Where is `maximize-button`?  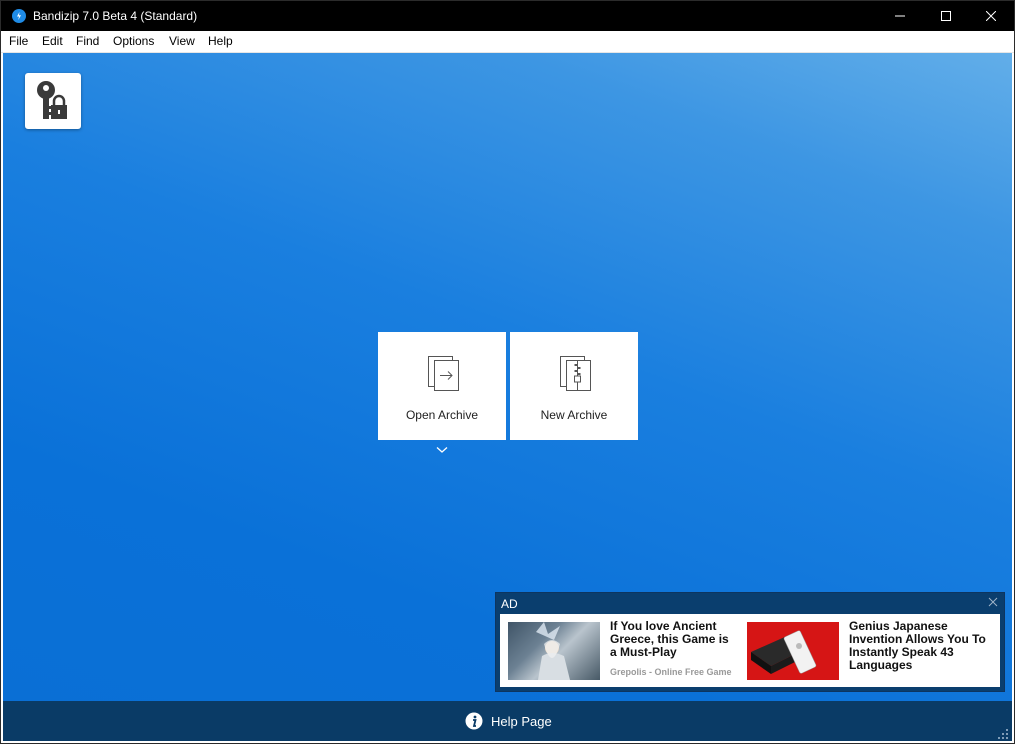 maximize-button is located at coordinates (946, 16).